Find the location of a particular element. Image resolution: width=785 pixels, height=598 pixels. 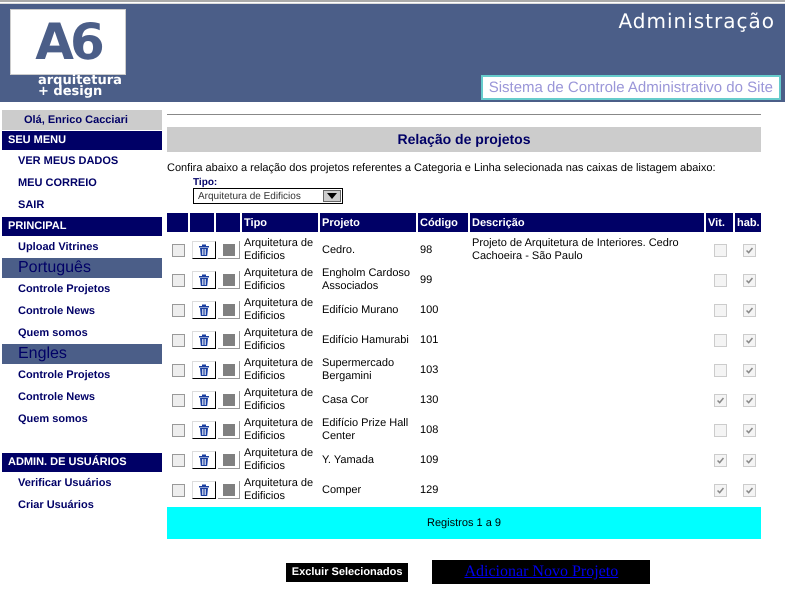

column-header: Descrição is located at coordinates (587, 224).